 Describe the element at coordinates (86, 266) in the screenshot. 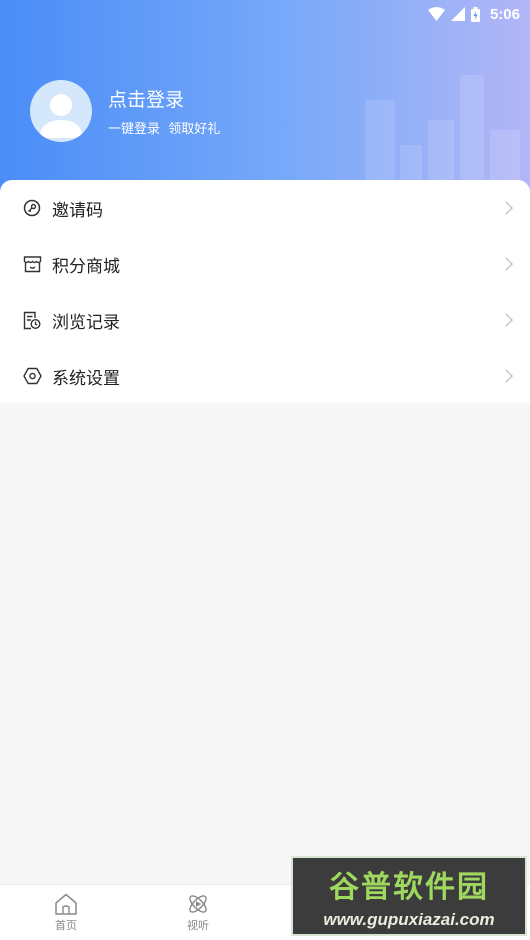

I see `menu-item-label: 积分商城` at that location.